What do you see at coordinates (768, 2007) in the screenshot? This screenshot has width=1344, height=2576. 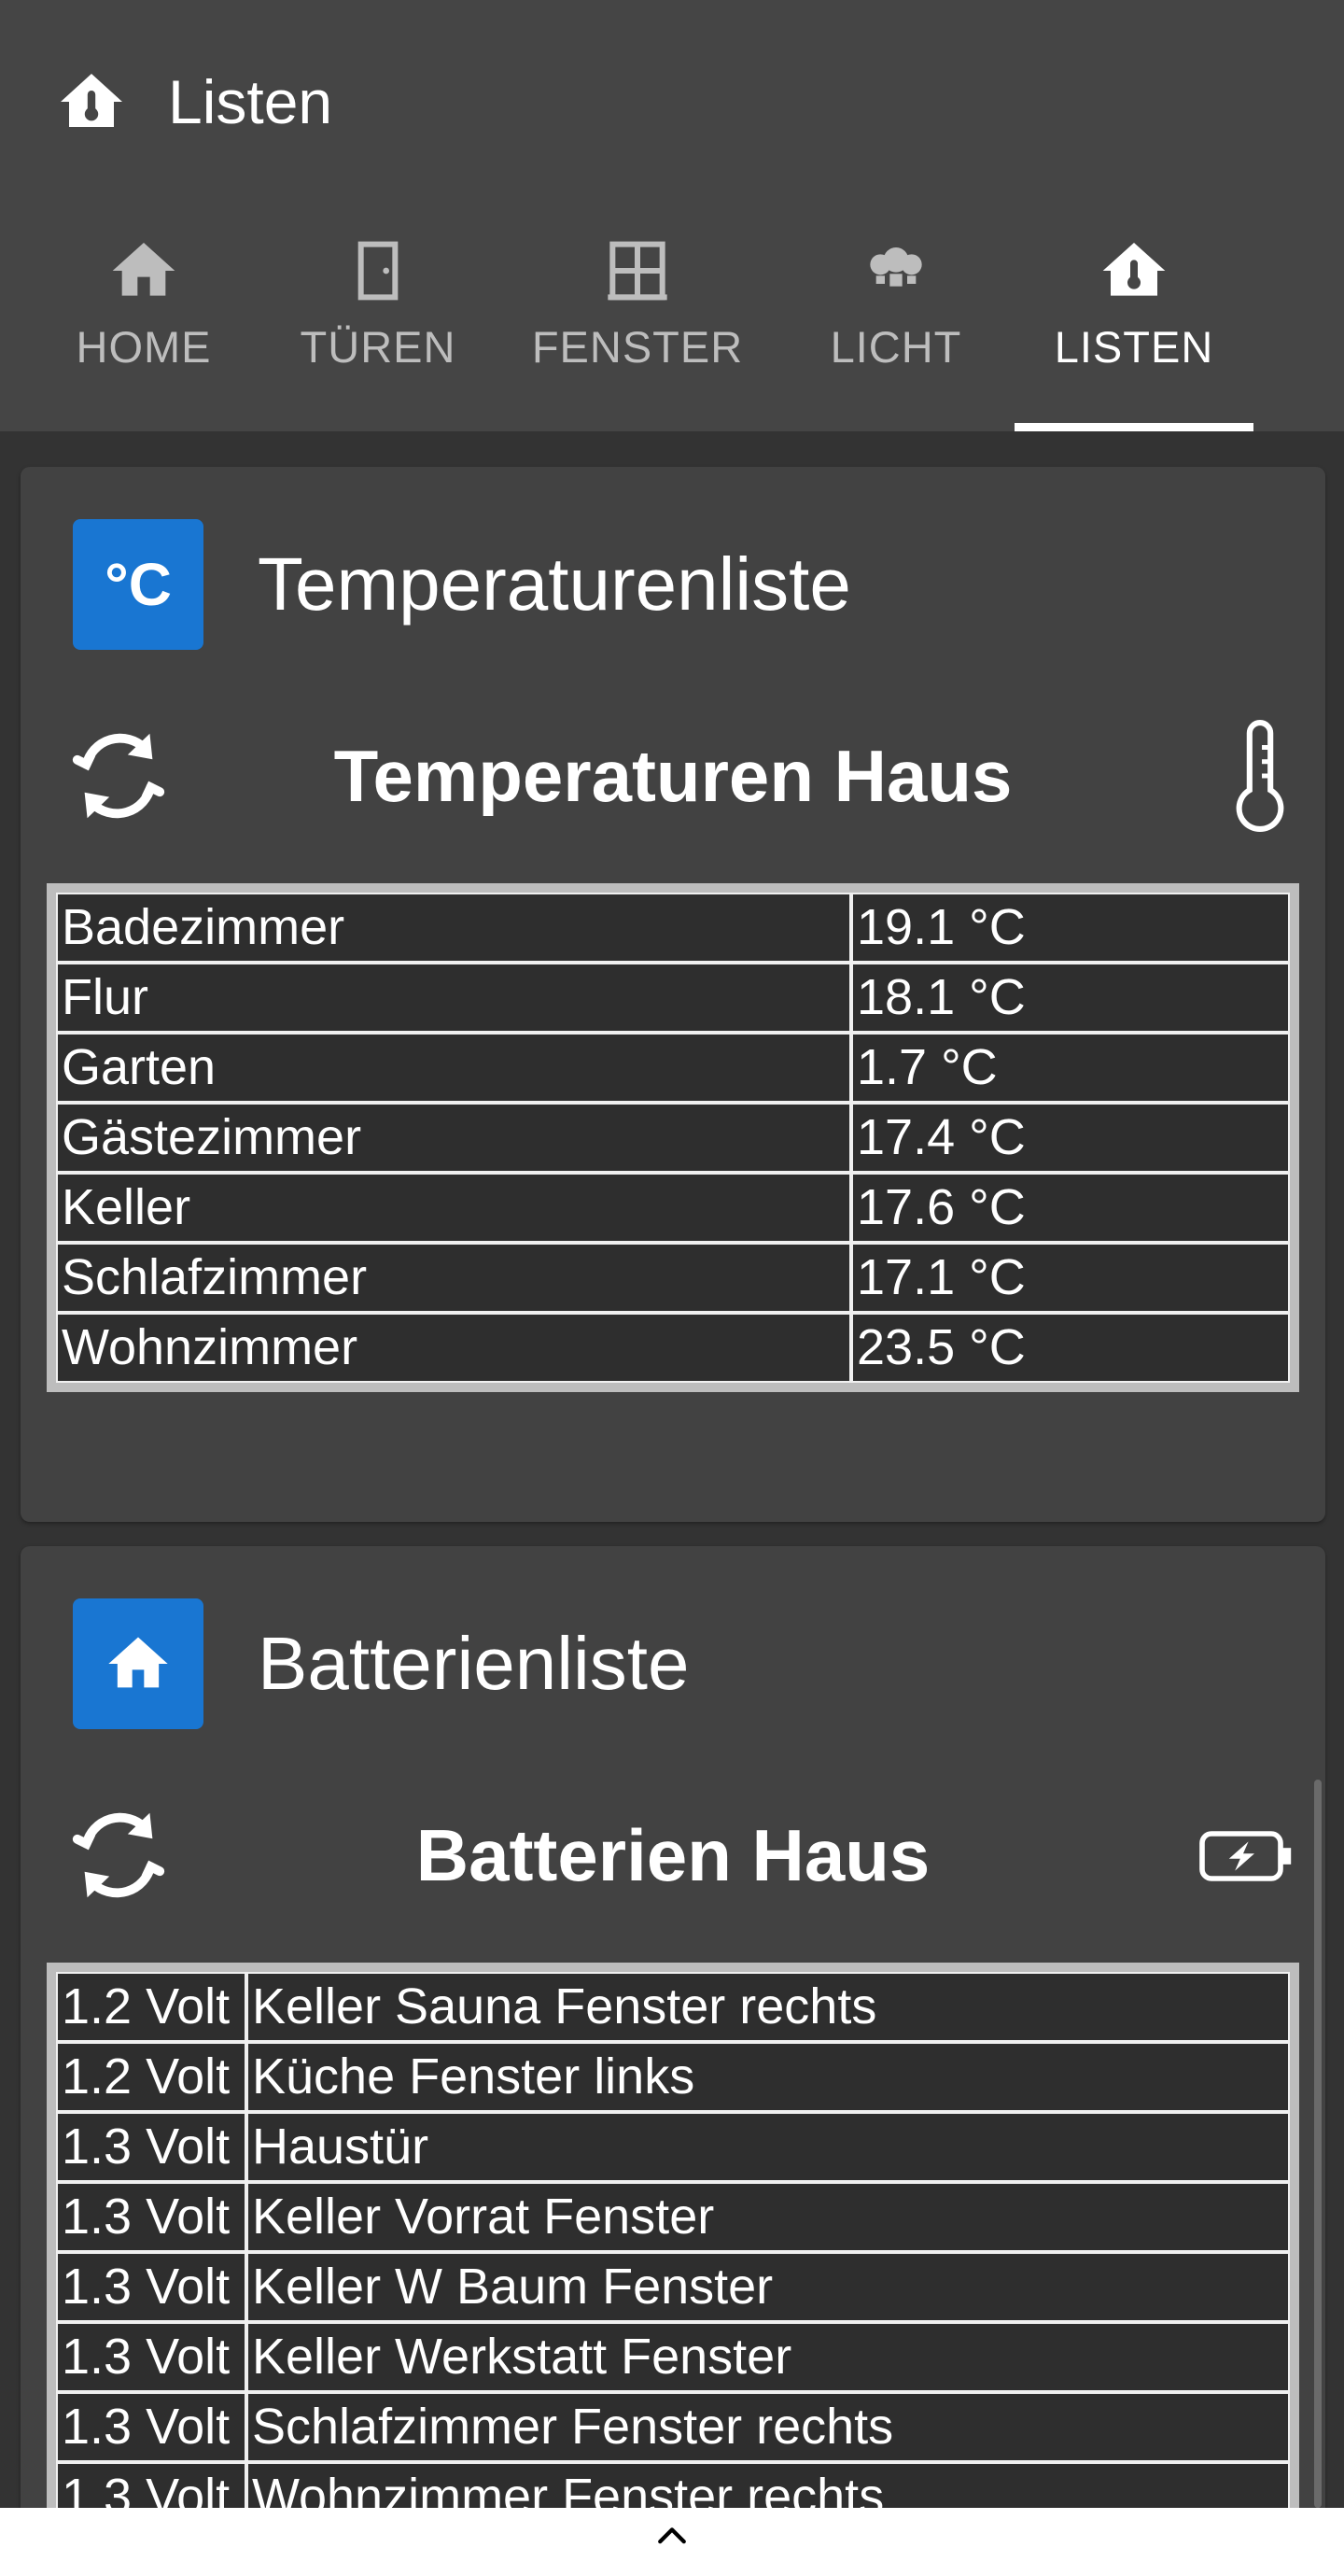 I see `table-cell-device: Keller Sauna Fenster rechts` at bounding box center [768, 2007].